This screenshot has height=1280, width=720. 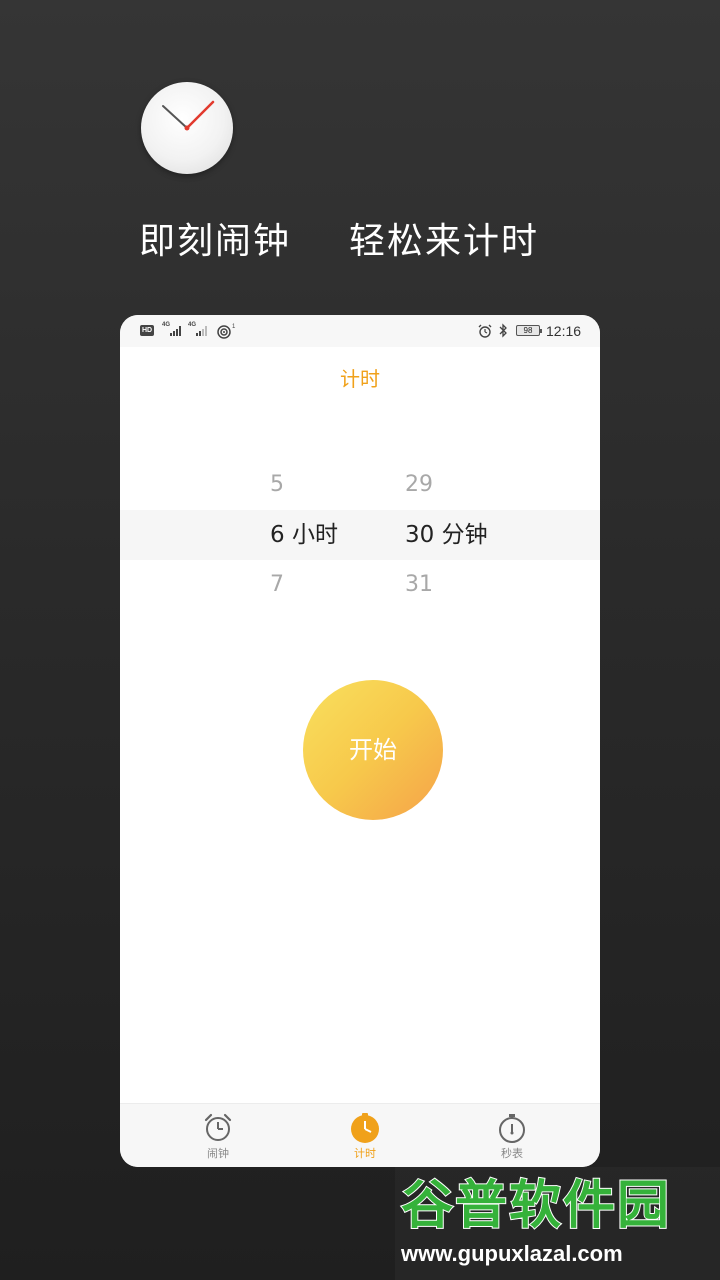 I want to click on tab-timer-label: 计时, so click(x=365, y=1153).